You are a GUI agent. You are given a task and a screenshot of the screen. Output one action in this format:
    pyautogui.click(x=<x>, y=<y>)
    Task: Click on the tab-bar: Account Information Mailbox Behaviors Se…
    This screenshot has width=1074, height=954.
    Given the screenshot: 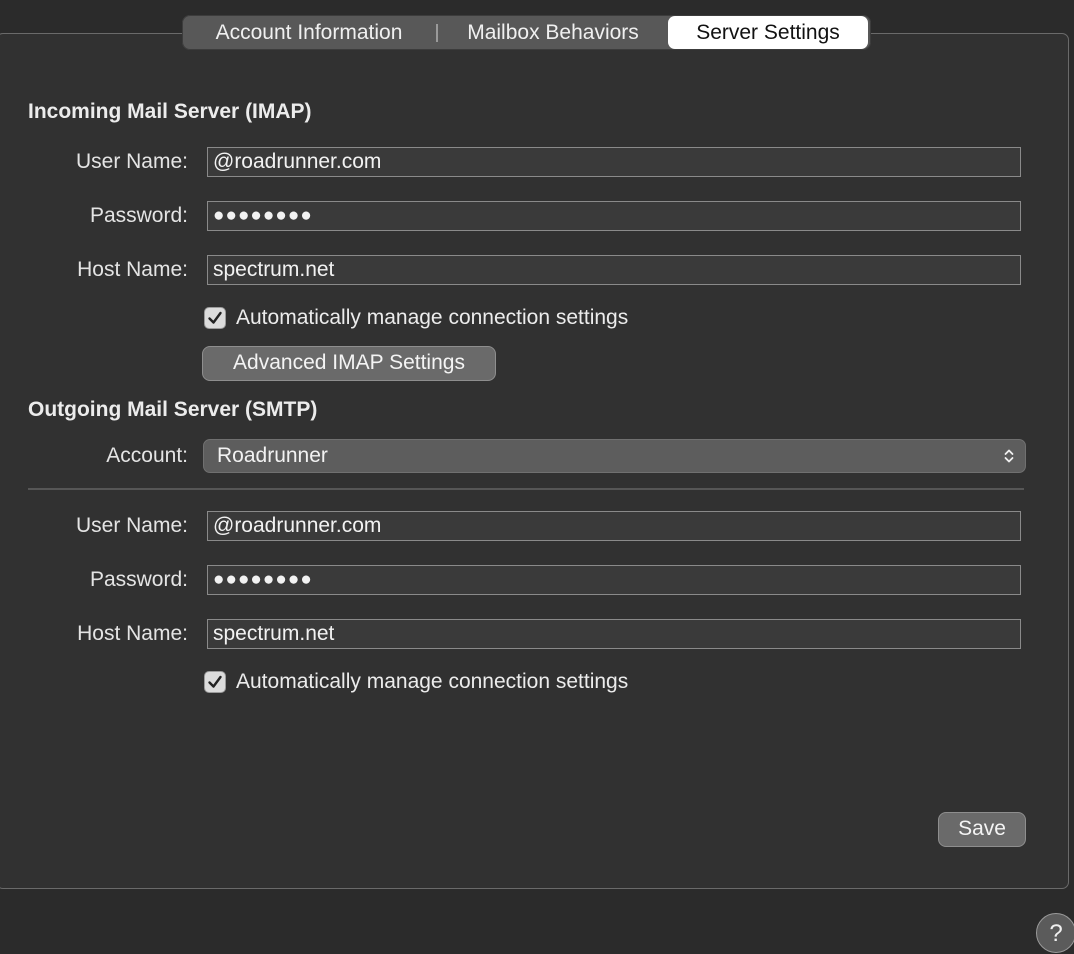 What is the action you would take?
    pyautogui.click(x=526, y=32)
    